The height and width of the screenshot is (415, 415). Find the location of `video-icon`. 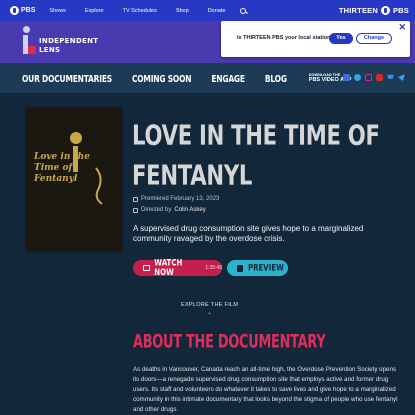

video-icon is located at coordinates (147, 268).